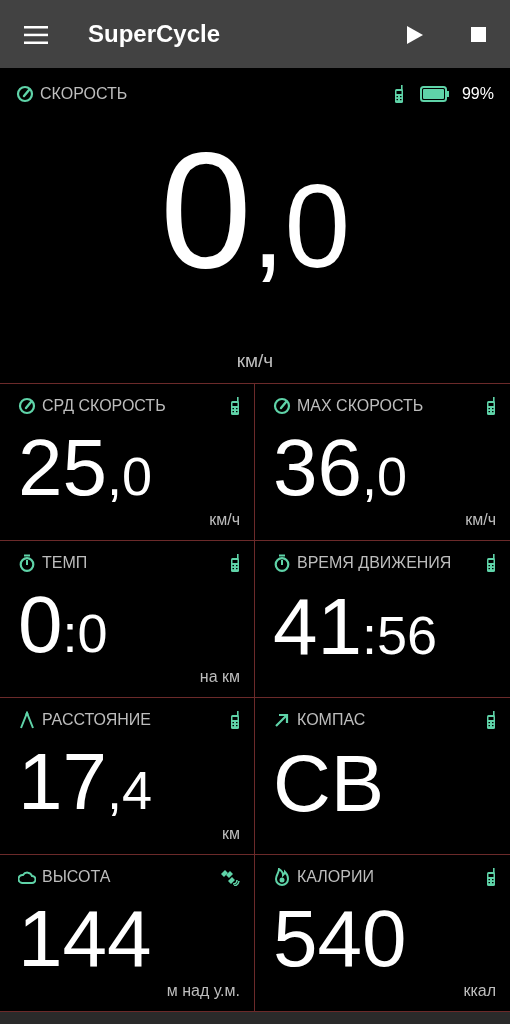 This screenshot has height=1024, width=510. I want to click on metric-label: ВЫСОТА, so click(76, 877).